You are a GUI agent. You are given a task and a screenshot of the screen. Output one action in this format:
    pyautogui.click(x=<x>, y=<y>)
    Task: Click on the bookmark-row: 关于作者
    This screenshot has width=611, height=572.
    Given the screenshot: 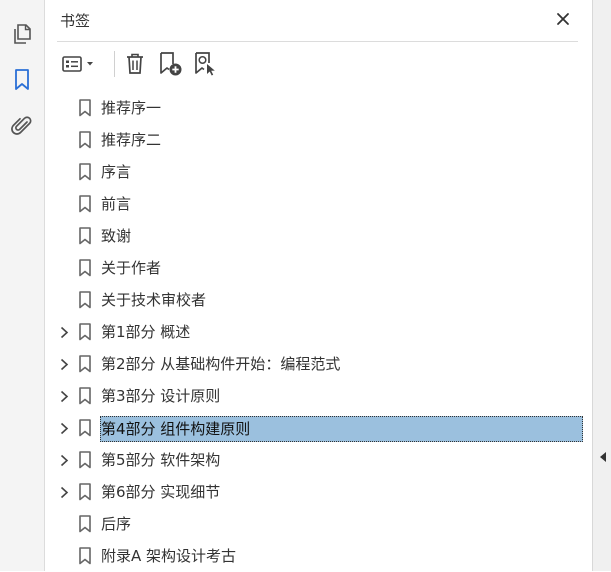 What is the action you would take?
    pyautogui.click(x=318, y=268)
    